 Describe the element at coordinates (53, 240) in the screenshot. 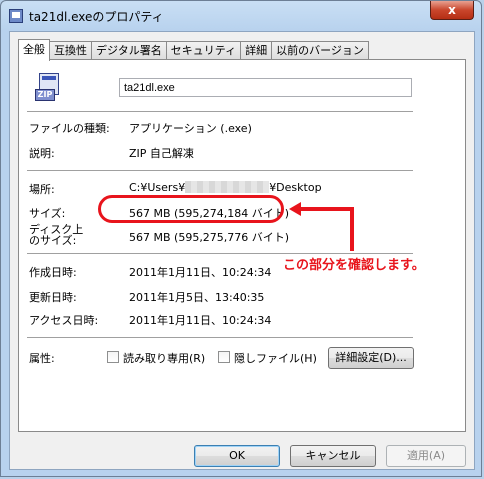

I see `disk-size-label-line2: のサイズ:` at that location.